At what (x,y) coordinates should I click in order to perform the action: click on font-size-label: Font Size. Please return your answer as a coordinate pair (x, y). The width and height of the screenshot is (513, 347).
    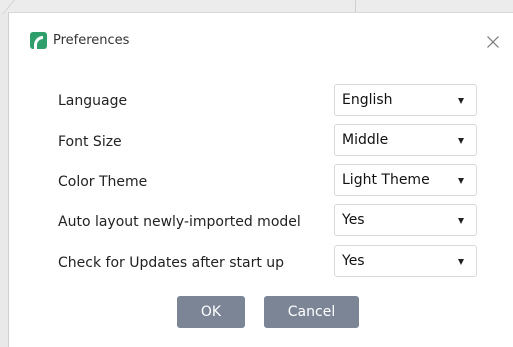
    Looking at the image, I should click on (90, 142).